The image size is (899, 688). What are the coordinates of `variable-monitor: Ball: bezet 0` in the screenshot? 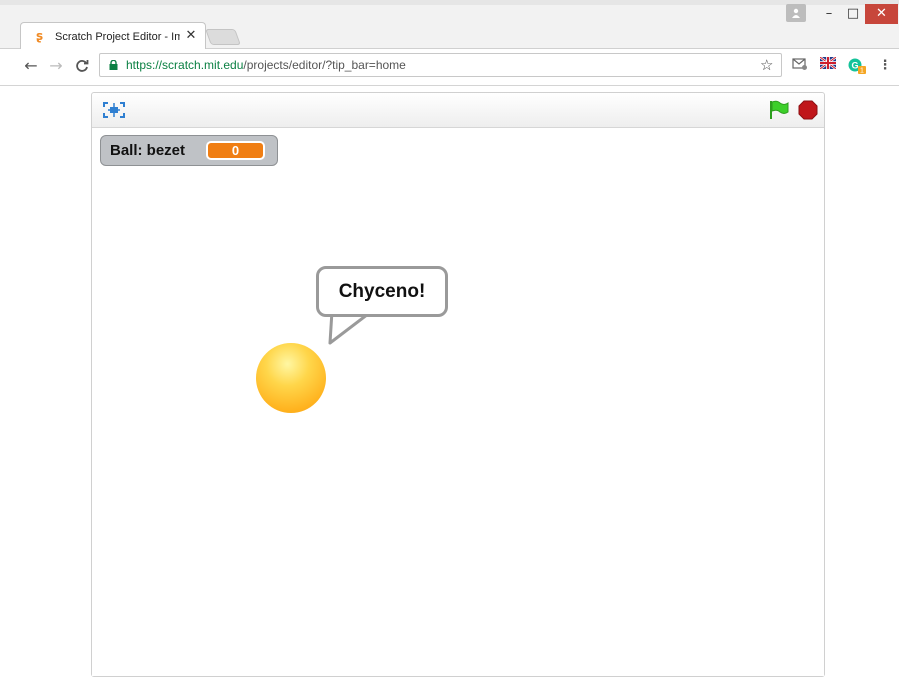 It's located at (189, 150).